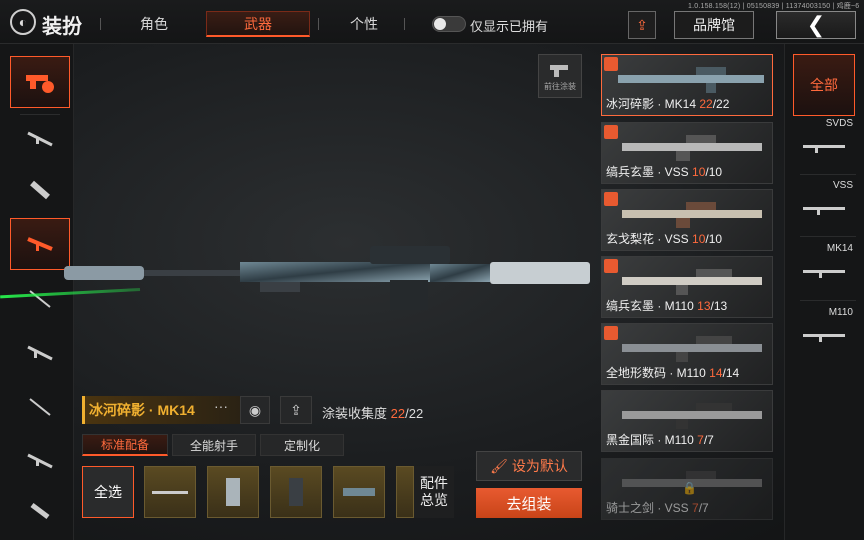  I want to click on part-slot-scope, so click(405, 492).